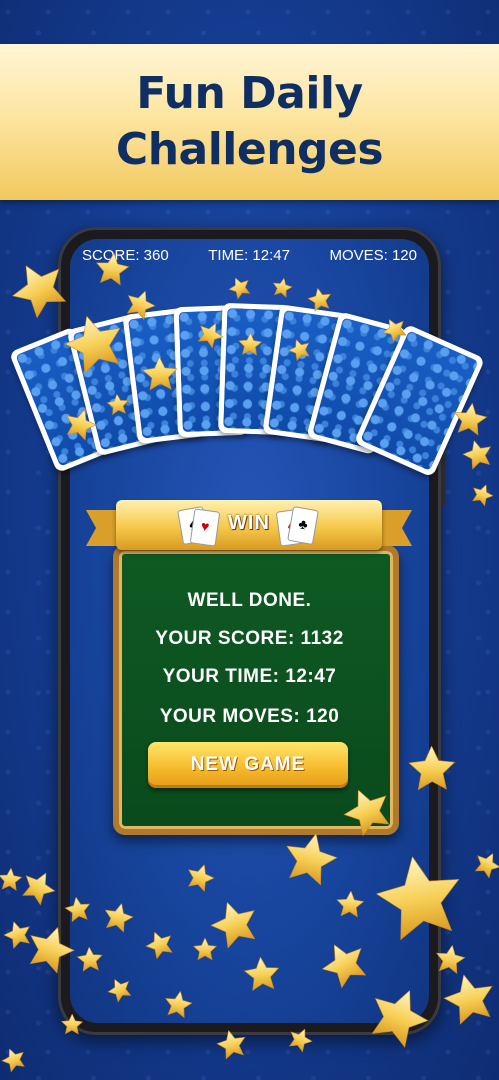  I want to click on game-status-bar: SCORE: 360 TIME: 12:47 MOVES: 120, so click(249, 260).